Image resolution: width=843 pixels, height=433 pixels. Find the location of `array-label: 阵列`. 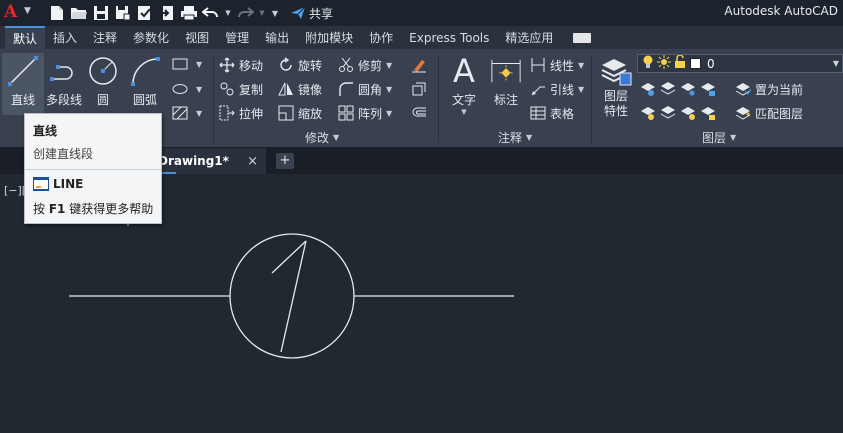

array-label: 阵列 is located at coordinates (370, 113).